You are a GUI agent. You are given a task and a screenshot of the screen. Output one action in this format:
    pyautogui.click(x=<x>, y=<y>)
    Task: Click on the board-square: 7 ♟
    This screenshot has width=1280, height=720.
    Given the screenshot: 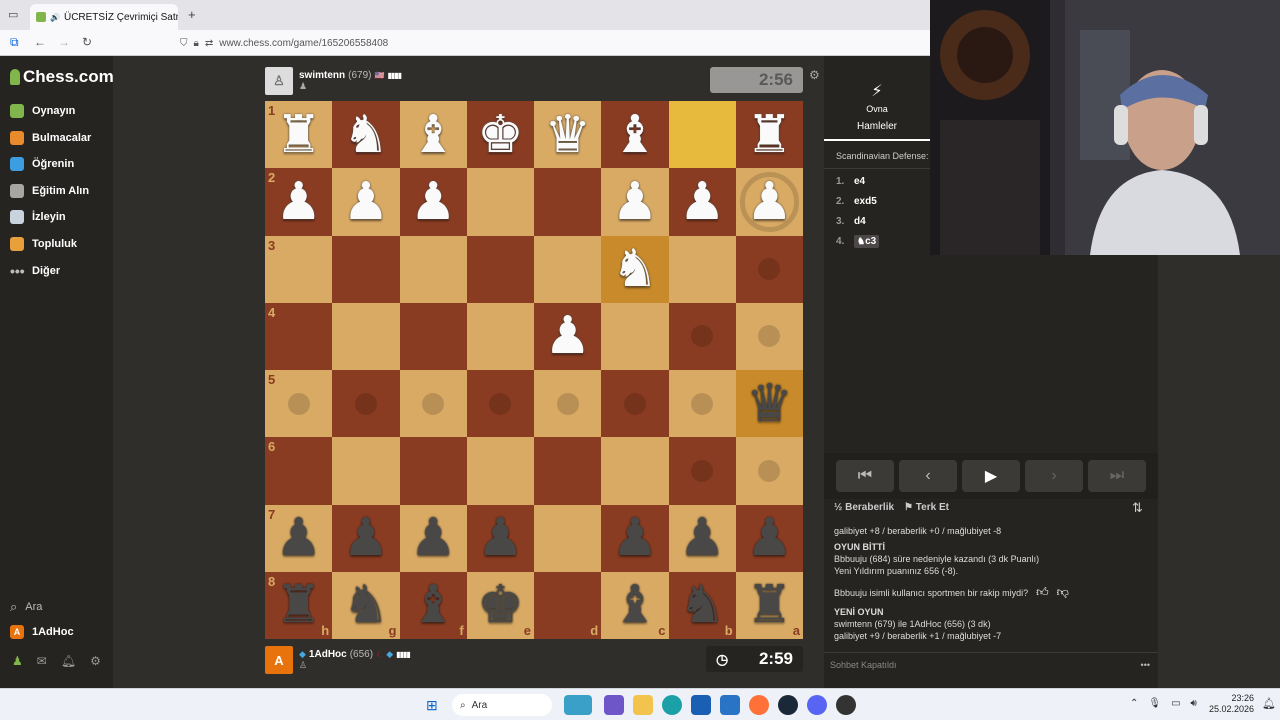 What is the action you would take?
    pyautogui.click(x=299, y=538)
    